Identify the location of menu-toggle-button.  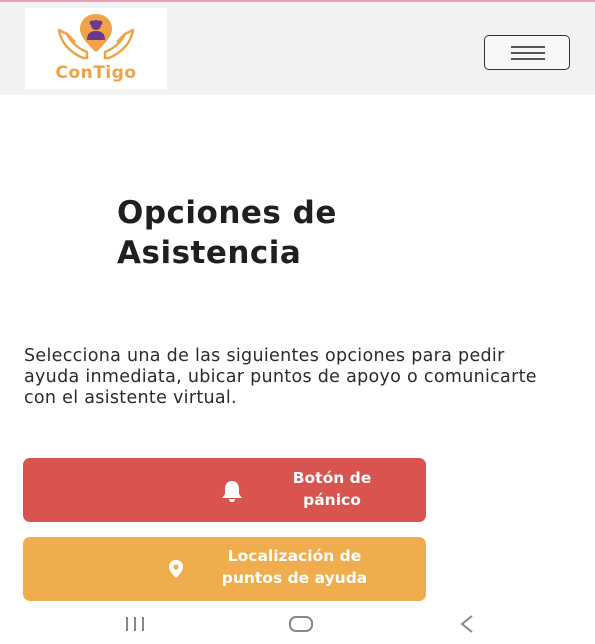
(527, 52).